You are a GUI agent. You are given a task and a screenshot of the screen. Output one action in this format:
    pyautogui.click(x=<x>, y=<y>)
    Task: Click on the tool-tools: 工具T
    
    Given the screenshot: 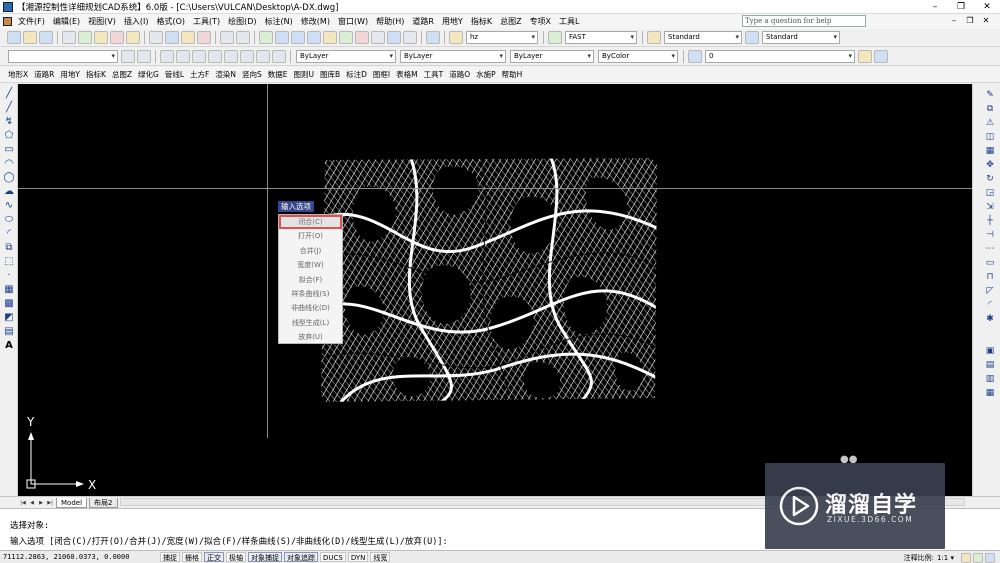 What is the action you would take?
    pyautogui.click(x=434, y=74)
    